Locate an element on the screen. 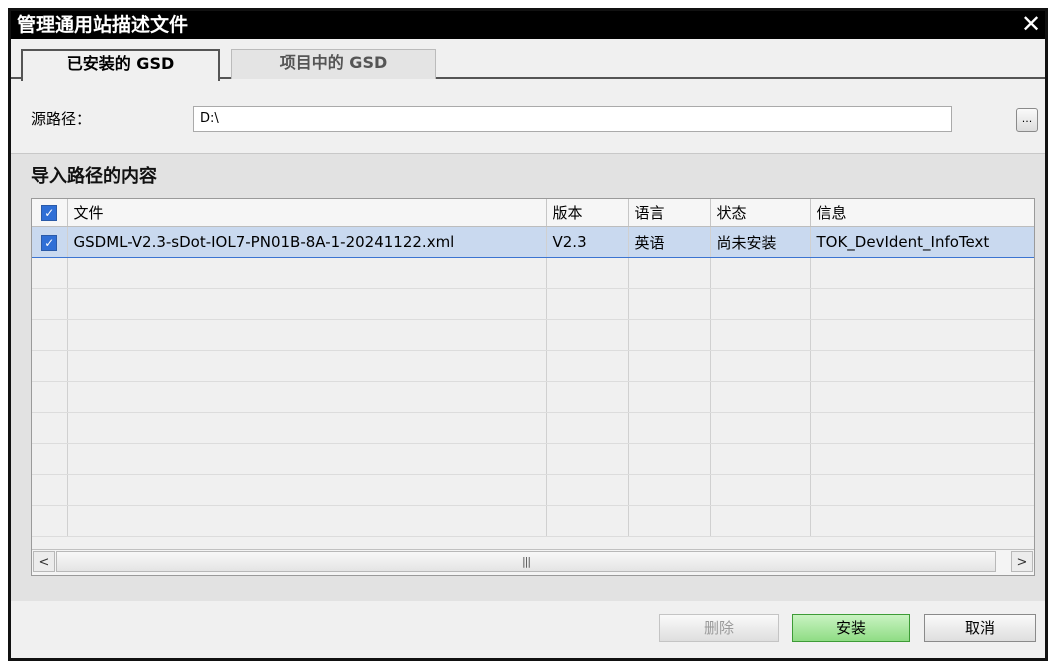 Image resolution: width=1054 pixels, height=670 pixels. cancel-button: 取消 is located at coordinates (980, 628).